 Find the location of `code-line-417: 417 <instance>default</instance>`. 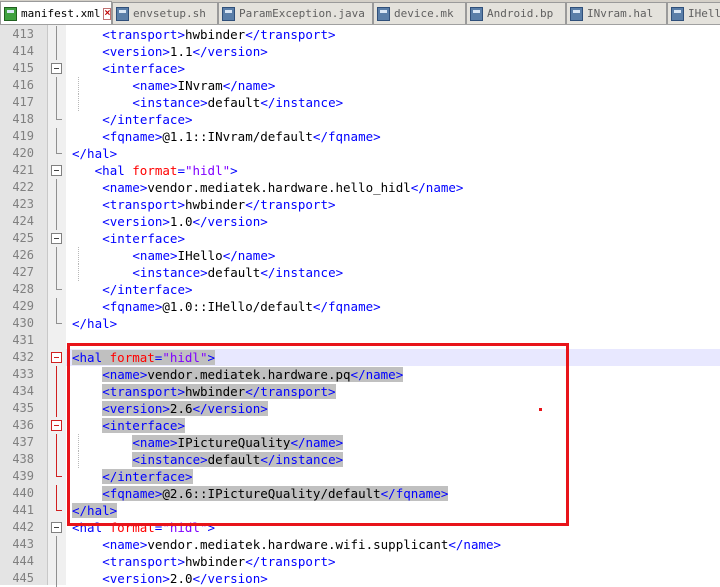

code-line-417: 417 <instance>default</instance> is located at coordinates (360, 102).